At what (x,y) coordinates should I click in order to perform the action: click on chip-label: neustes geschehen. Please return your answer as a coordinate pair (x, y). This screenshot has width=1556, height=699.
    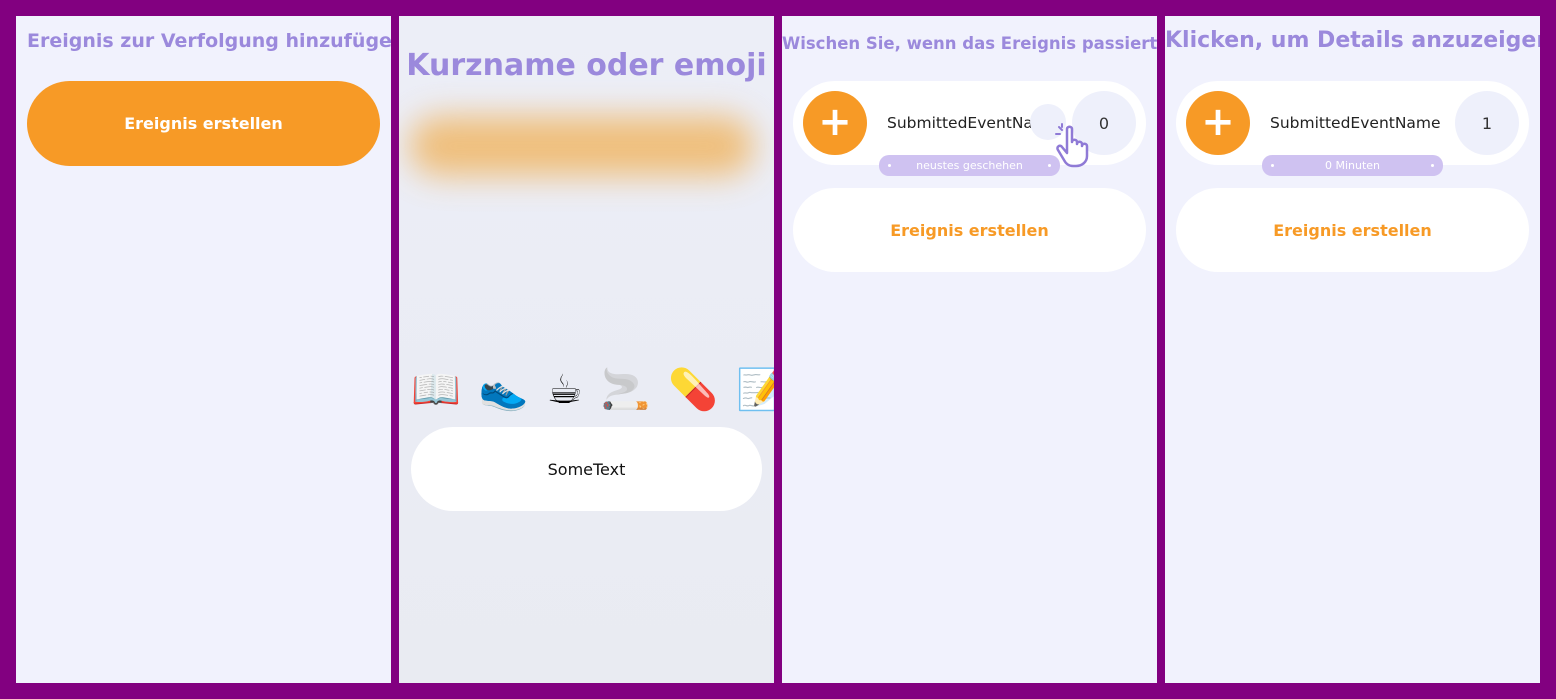
    Looking at the image, I should click on (969, 165).